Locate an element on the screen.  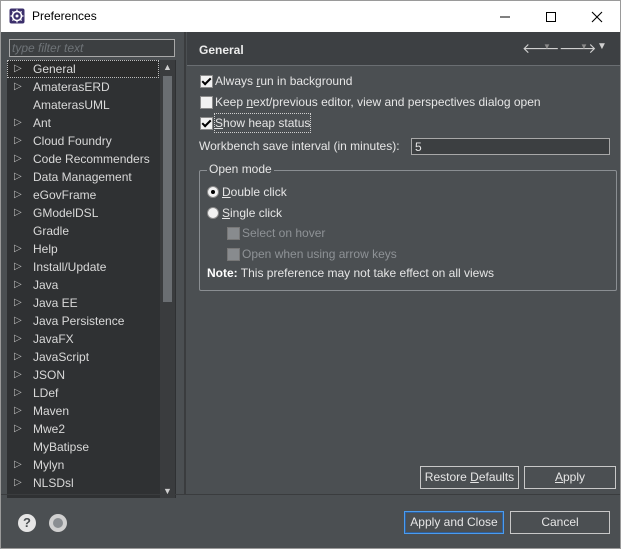
open-mode-title: Open mode is located at coordinates (240, 169).